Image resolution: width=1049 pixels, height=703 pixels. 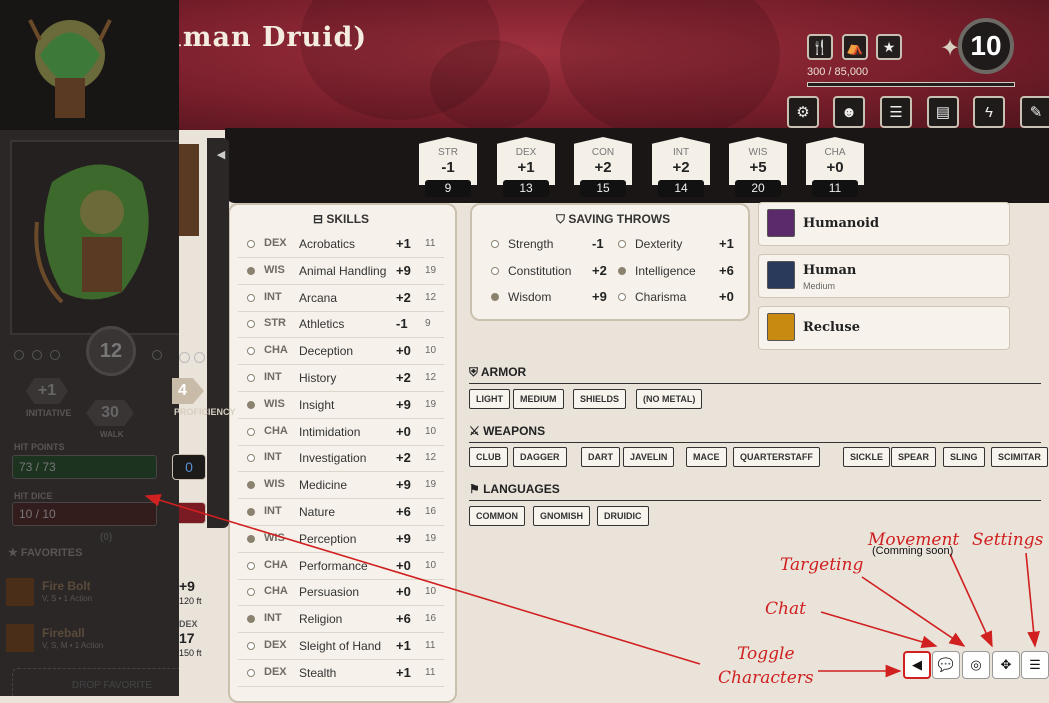 I want to click on annotation-characters: Characters, so click(x=766, y=678).